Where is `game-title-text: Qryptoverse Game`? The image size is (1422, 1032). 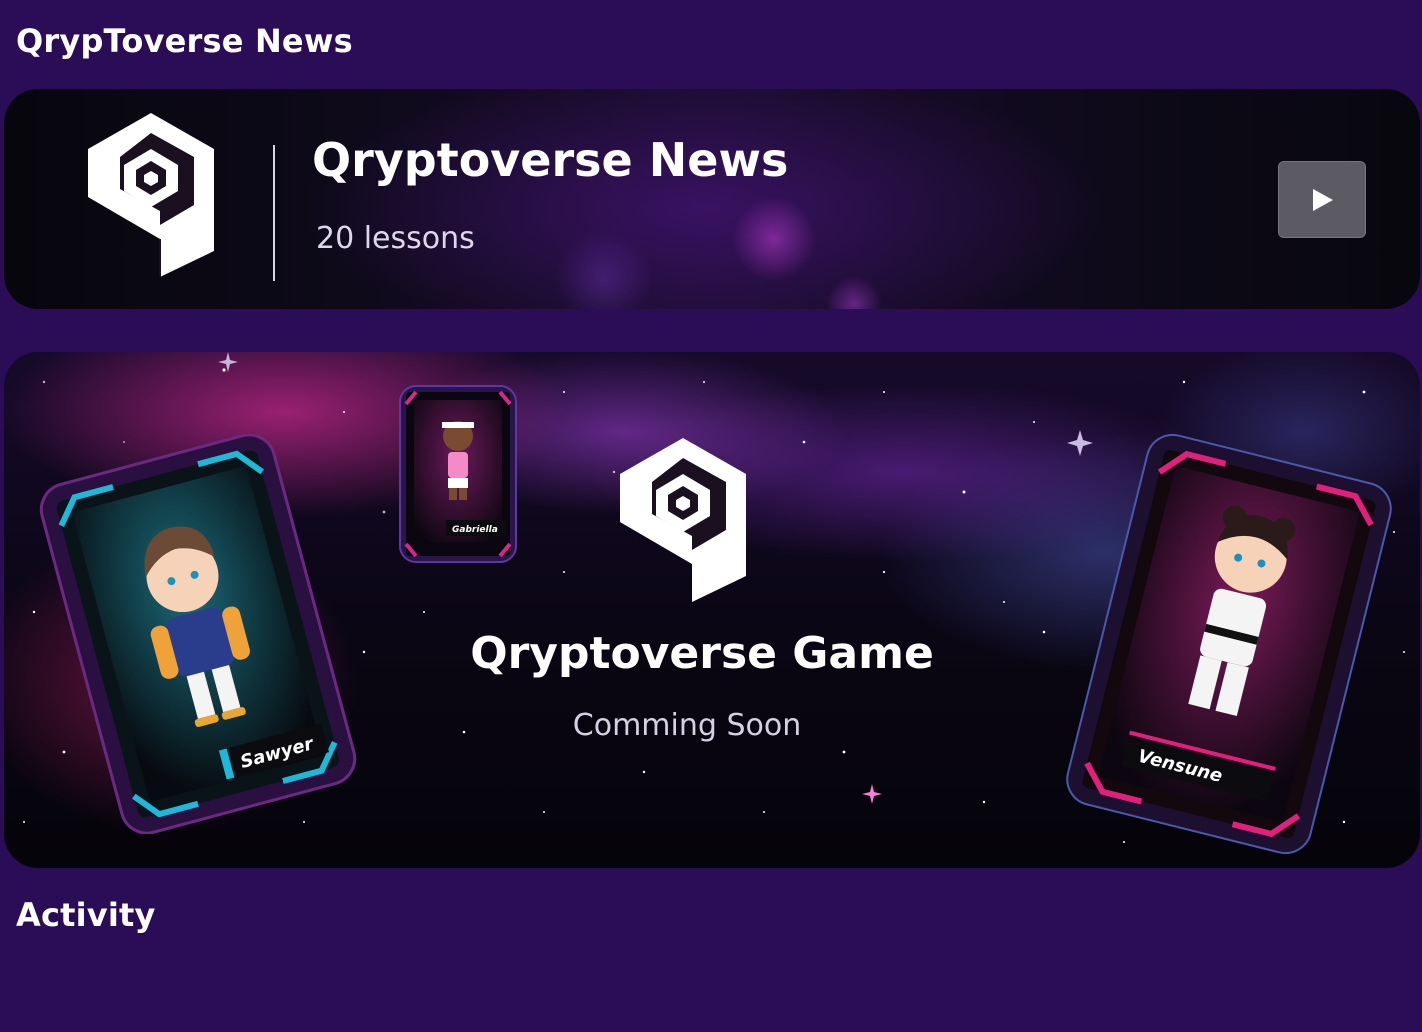 game-title-text: Qryptoverse Game is located at coordinates (702, 653).